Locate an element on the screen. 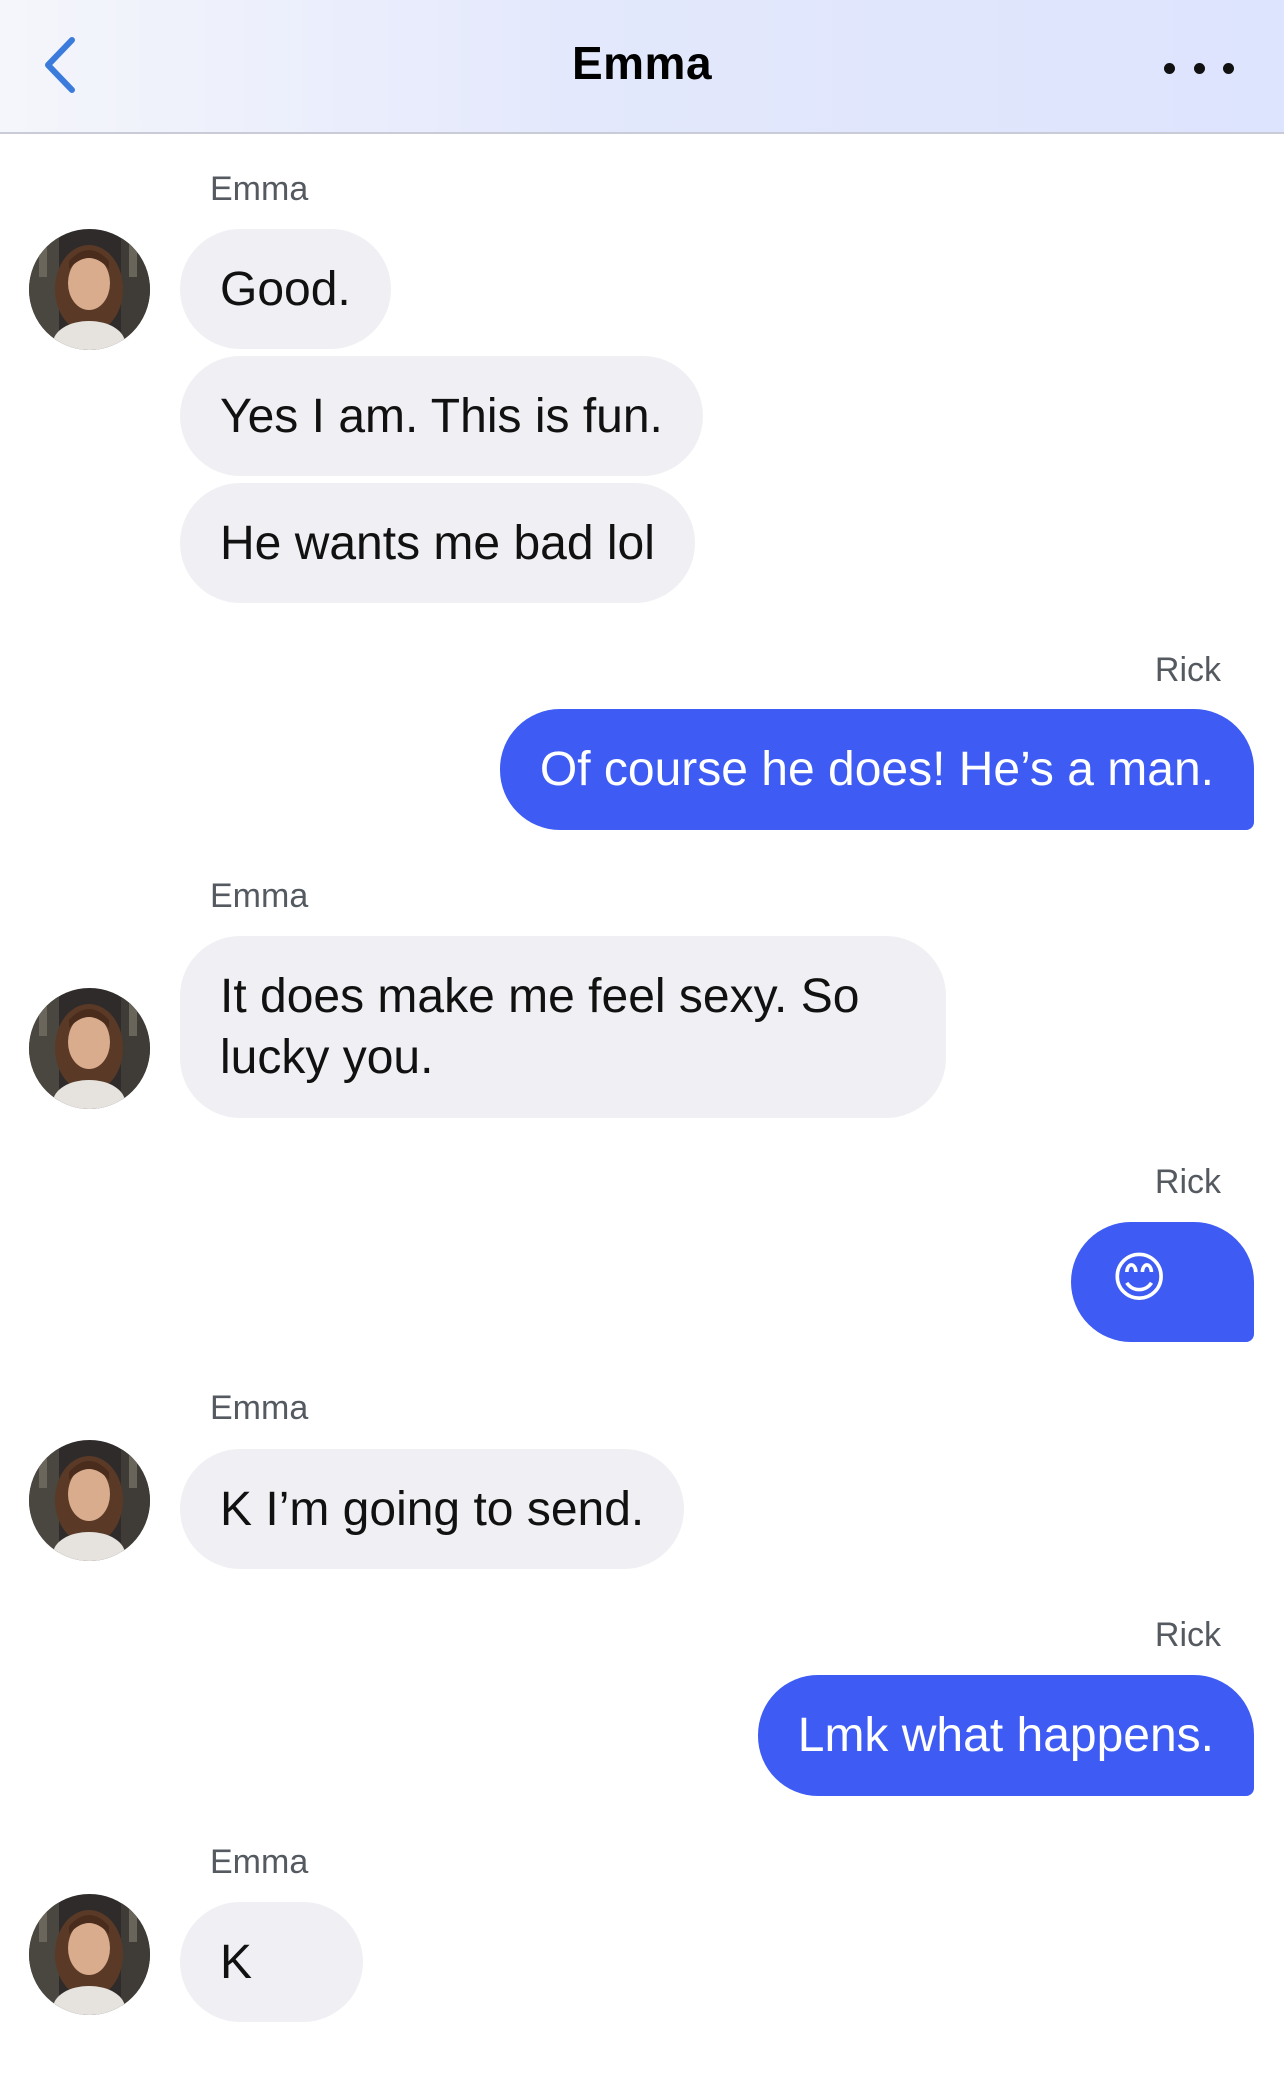  message-bubble-outgoing: Of course he does! He’s a man. is located at coordinates (876, 769).